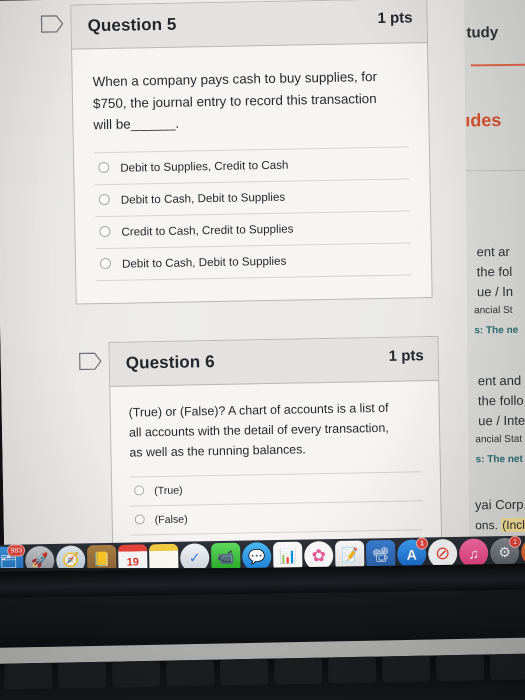  Describe the element at coordinates (132, 25) in the screenshot. I see `question-5-title: Question 5` at that location.